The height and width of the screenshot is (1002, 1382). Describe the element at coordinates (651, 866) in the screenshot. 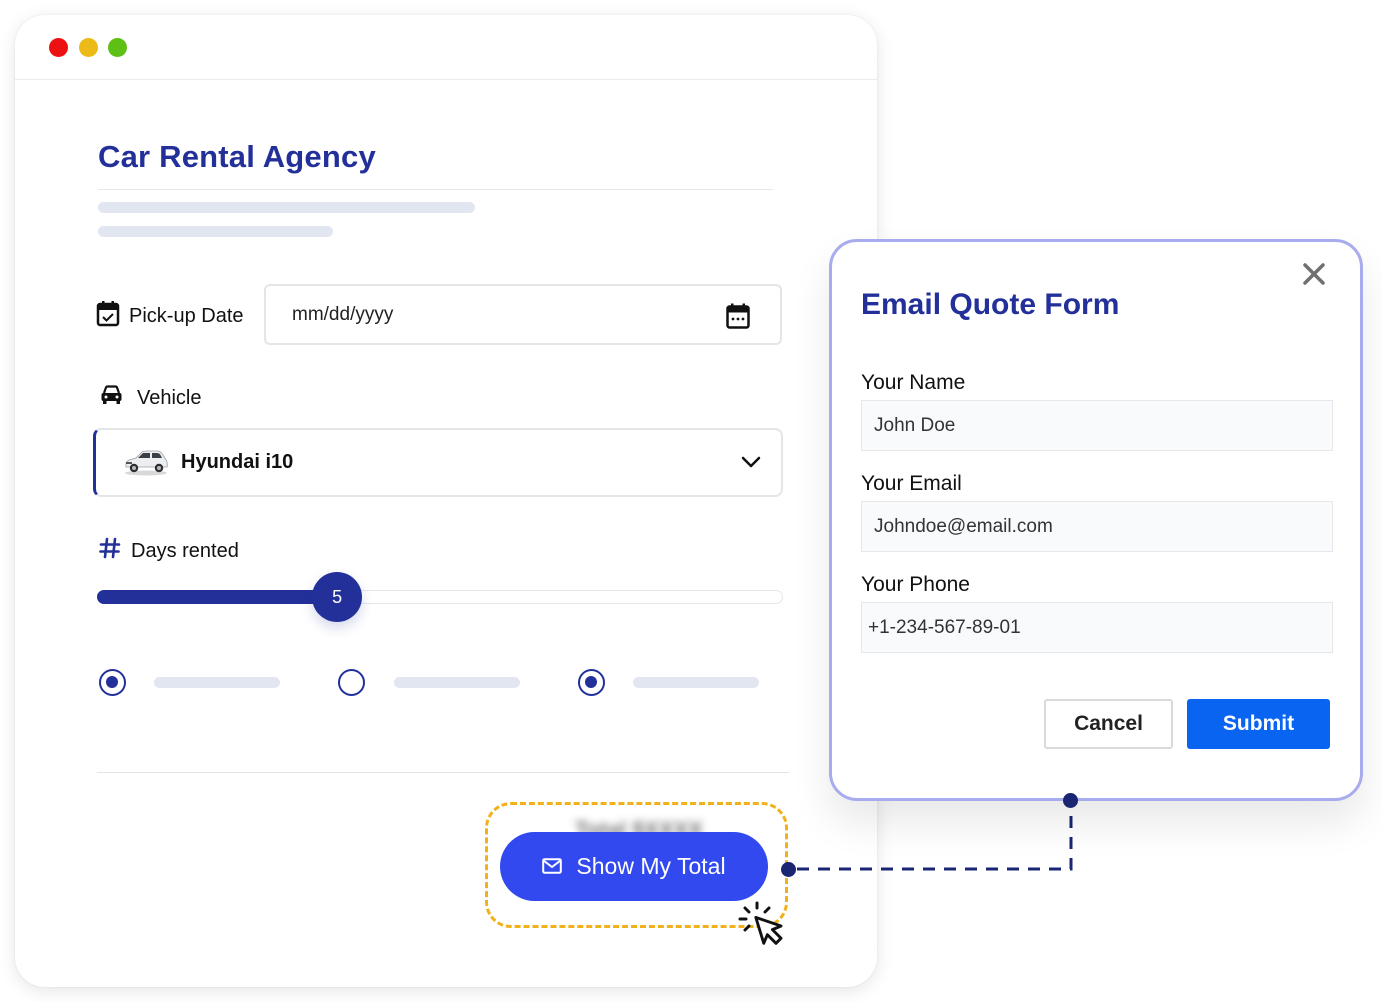

I see `show-my-total-label: Show My Total` at that location.